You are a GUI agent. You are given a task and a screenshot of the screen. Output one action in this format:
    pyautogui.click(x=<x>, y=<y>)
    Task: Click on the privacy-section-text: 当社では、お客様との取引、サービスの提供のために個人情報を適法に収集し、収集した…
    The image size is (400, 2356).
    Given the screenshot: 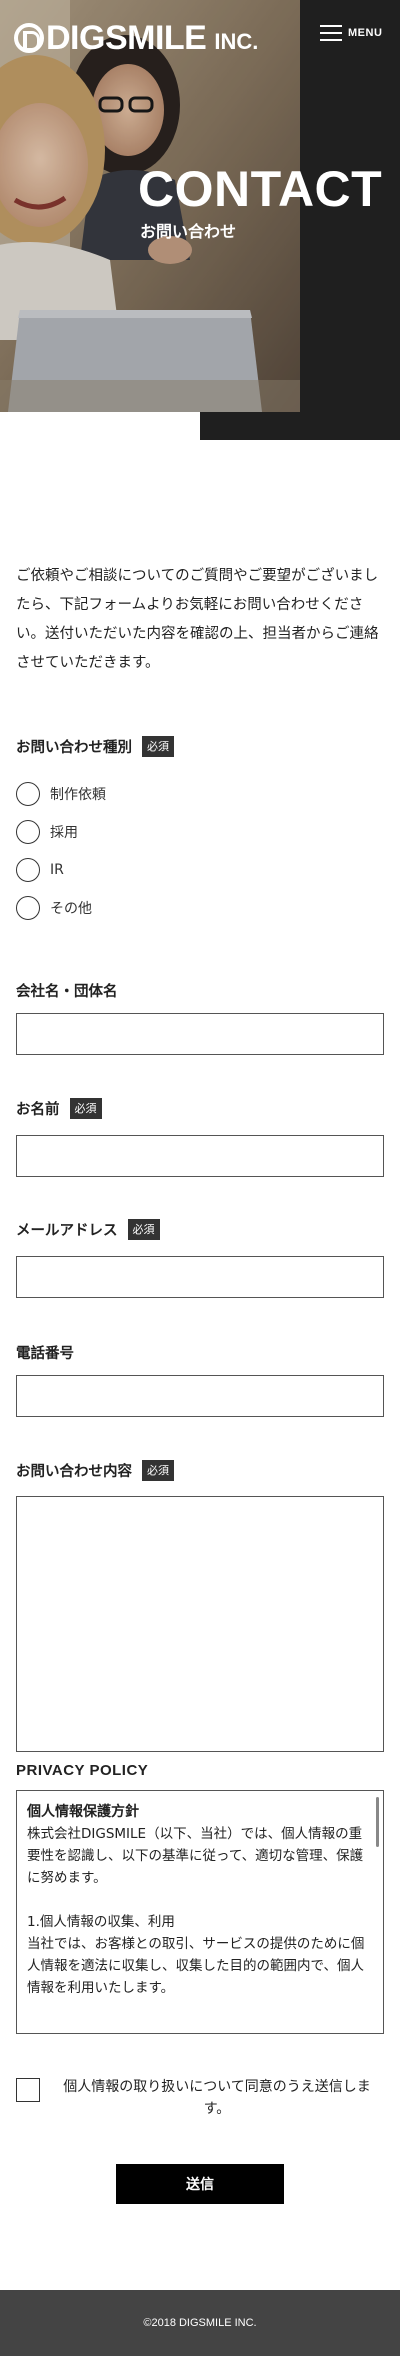 What is the action you would take?
    pyautogui.click(x=196, y=1966)
    